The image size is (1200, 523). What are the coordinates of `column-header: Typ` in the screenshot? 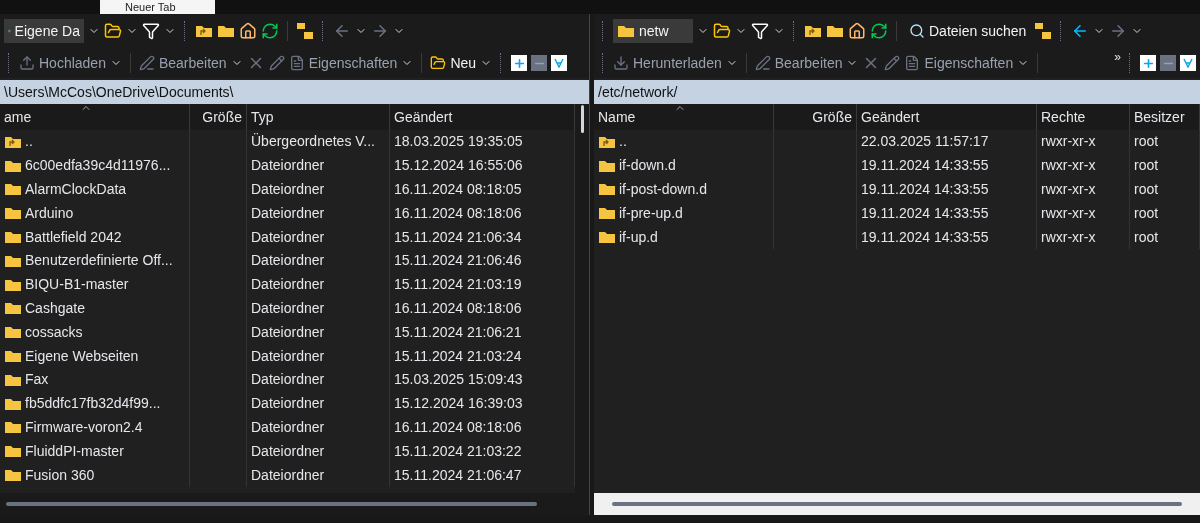 It's located at (318, 117).